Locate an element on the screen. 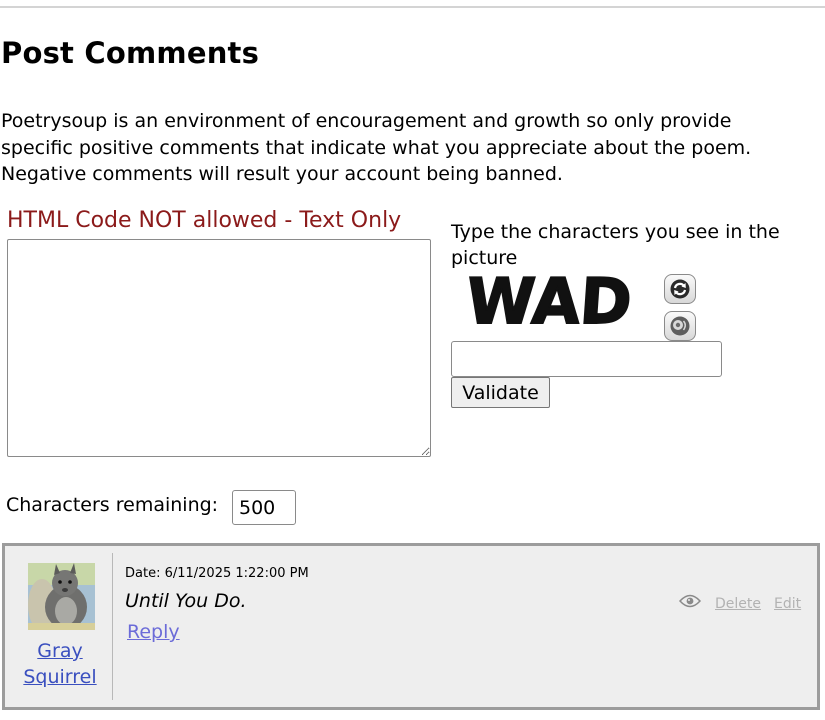 This screenshot has width=825, height=720. page-title: Post Comments is located at coordinates (130, 53).